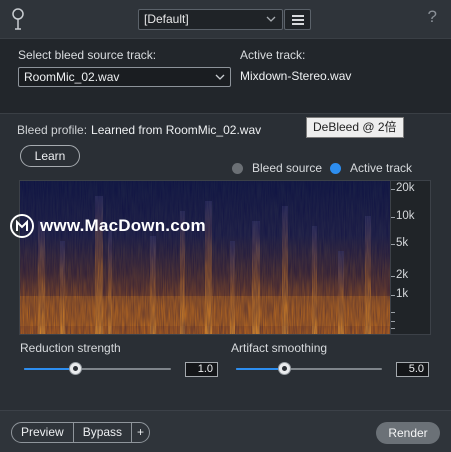 The height and width of the screenshot is (452, 451). I want to click on active-track-label: Active track:, so click(273, 55).